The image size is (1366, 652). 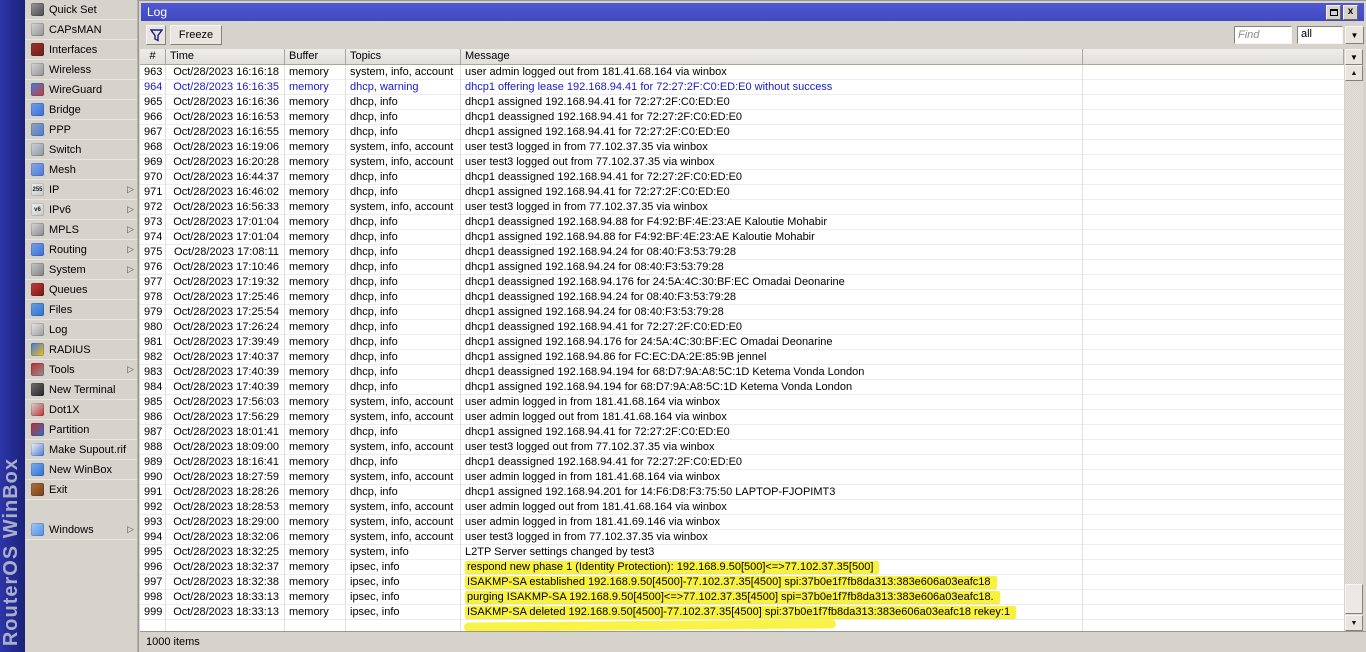 I want to click on sidebar-item-wireless: Wireless, so click(x=81, y=70).